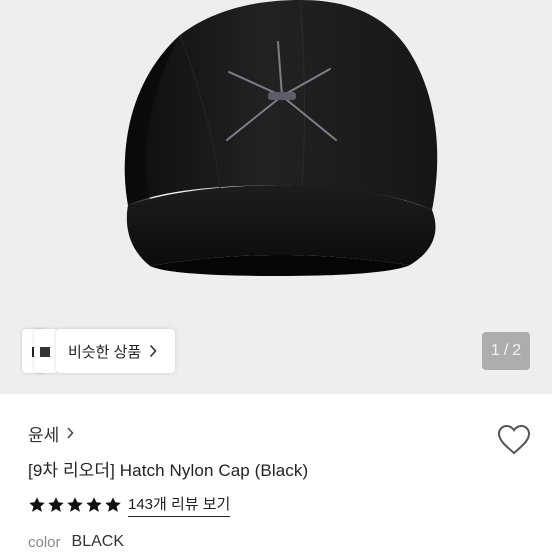  I want to click on seller-name: 윤세, so click(44, 435).